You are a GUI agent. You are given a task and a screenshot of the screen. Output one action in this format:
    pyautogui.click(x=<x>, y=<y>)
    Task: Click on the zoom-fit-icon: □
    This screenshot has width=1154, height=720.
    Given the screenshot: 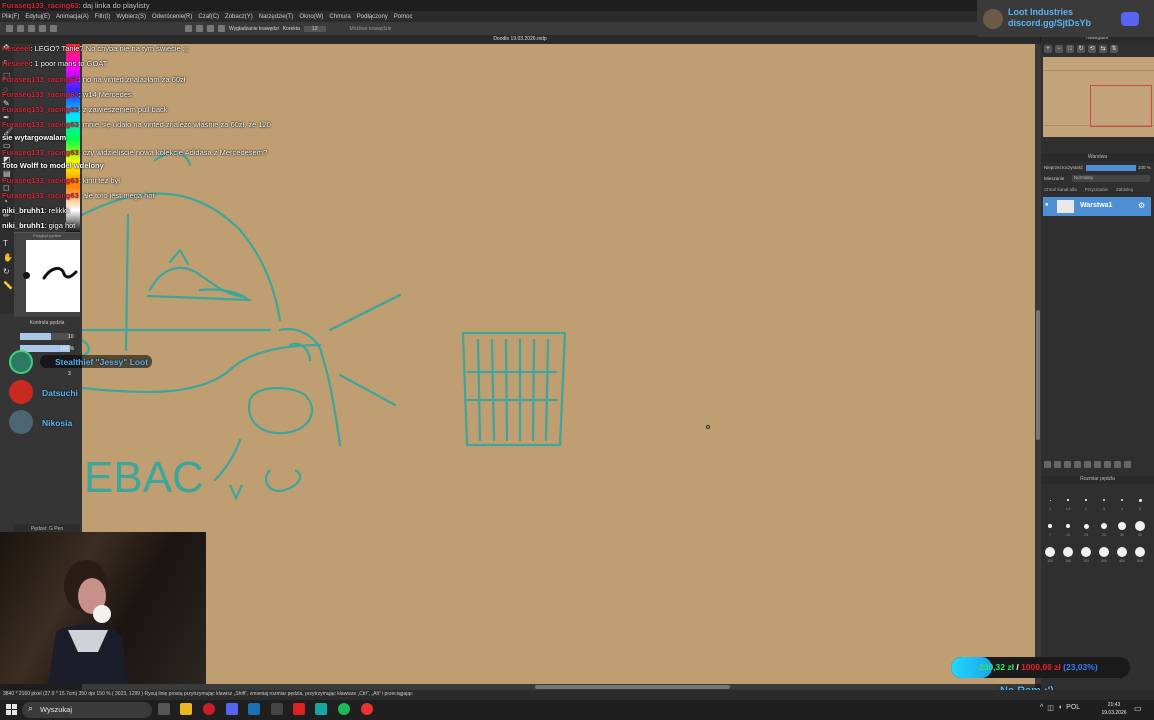 What is the action you would take?
    pyautogui.click(x=1070, y=49)
    